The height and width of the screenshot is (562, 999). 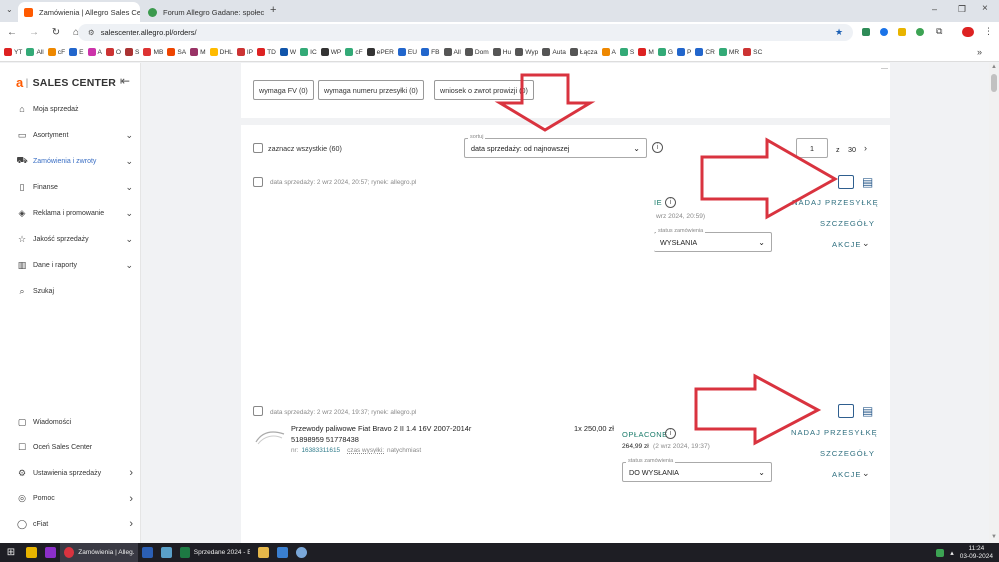 What do you see at coordinates (940, 552) in the screenshot?
I see `tray-icon` at bounding box center [940, 552].